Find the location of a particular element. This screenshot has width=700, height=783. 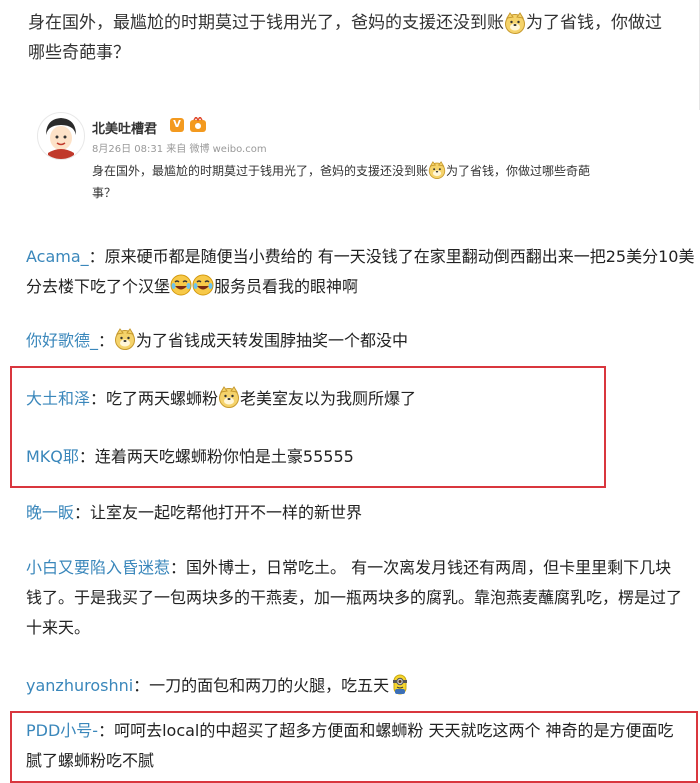

author-avatar is located at coordinates (61, 136).